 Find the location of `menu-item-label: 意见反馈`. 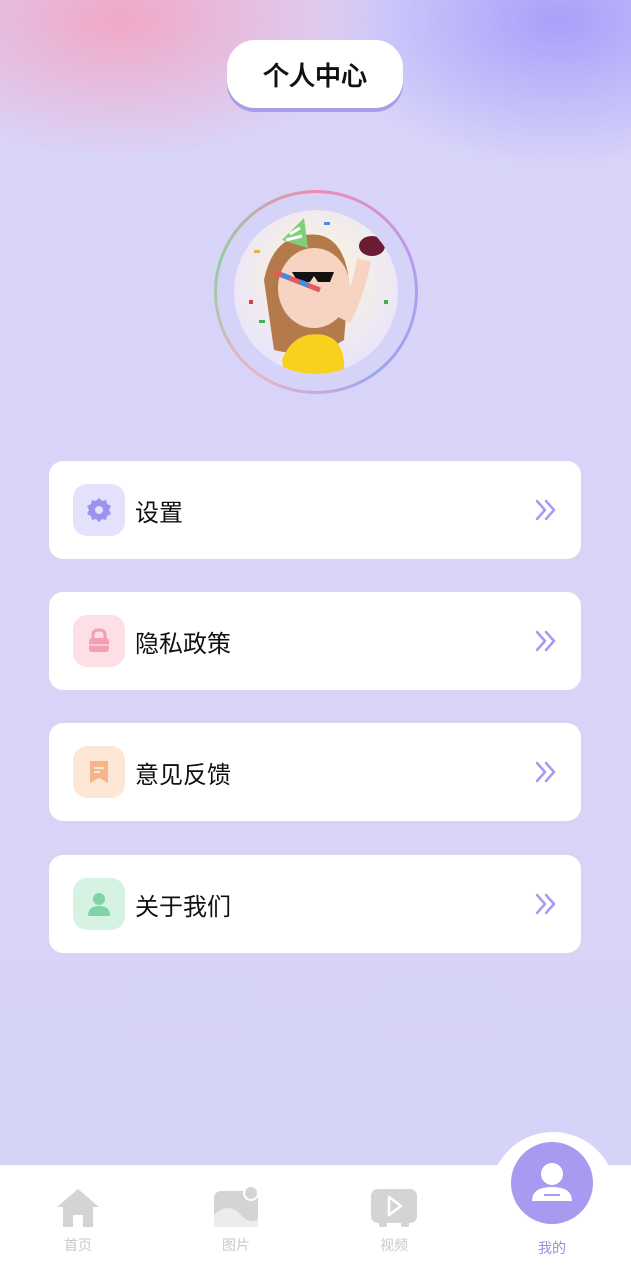

menu-item-label: 意见反馈 is located at coordinates (183, 774).